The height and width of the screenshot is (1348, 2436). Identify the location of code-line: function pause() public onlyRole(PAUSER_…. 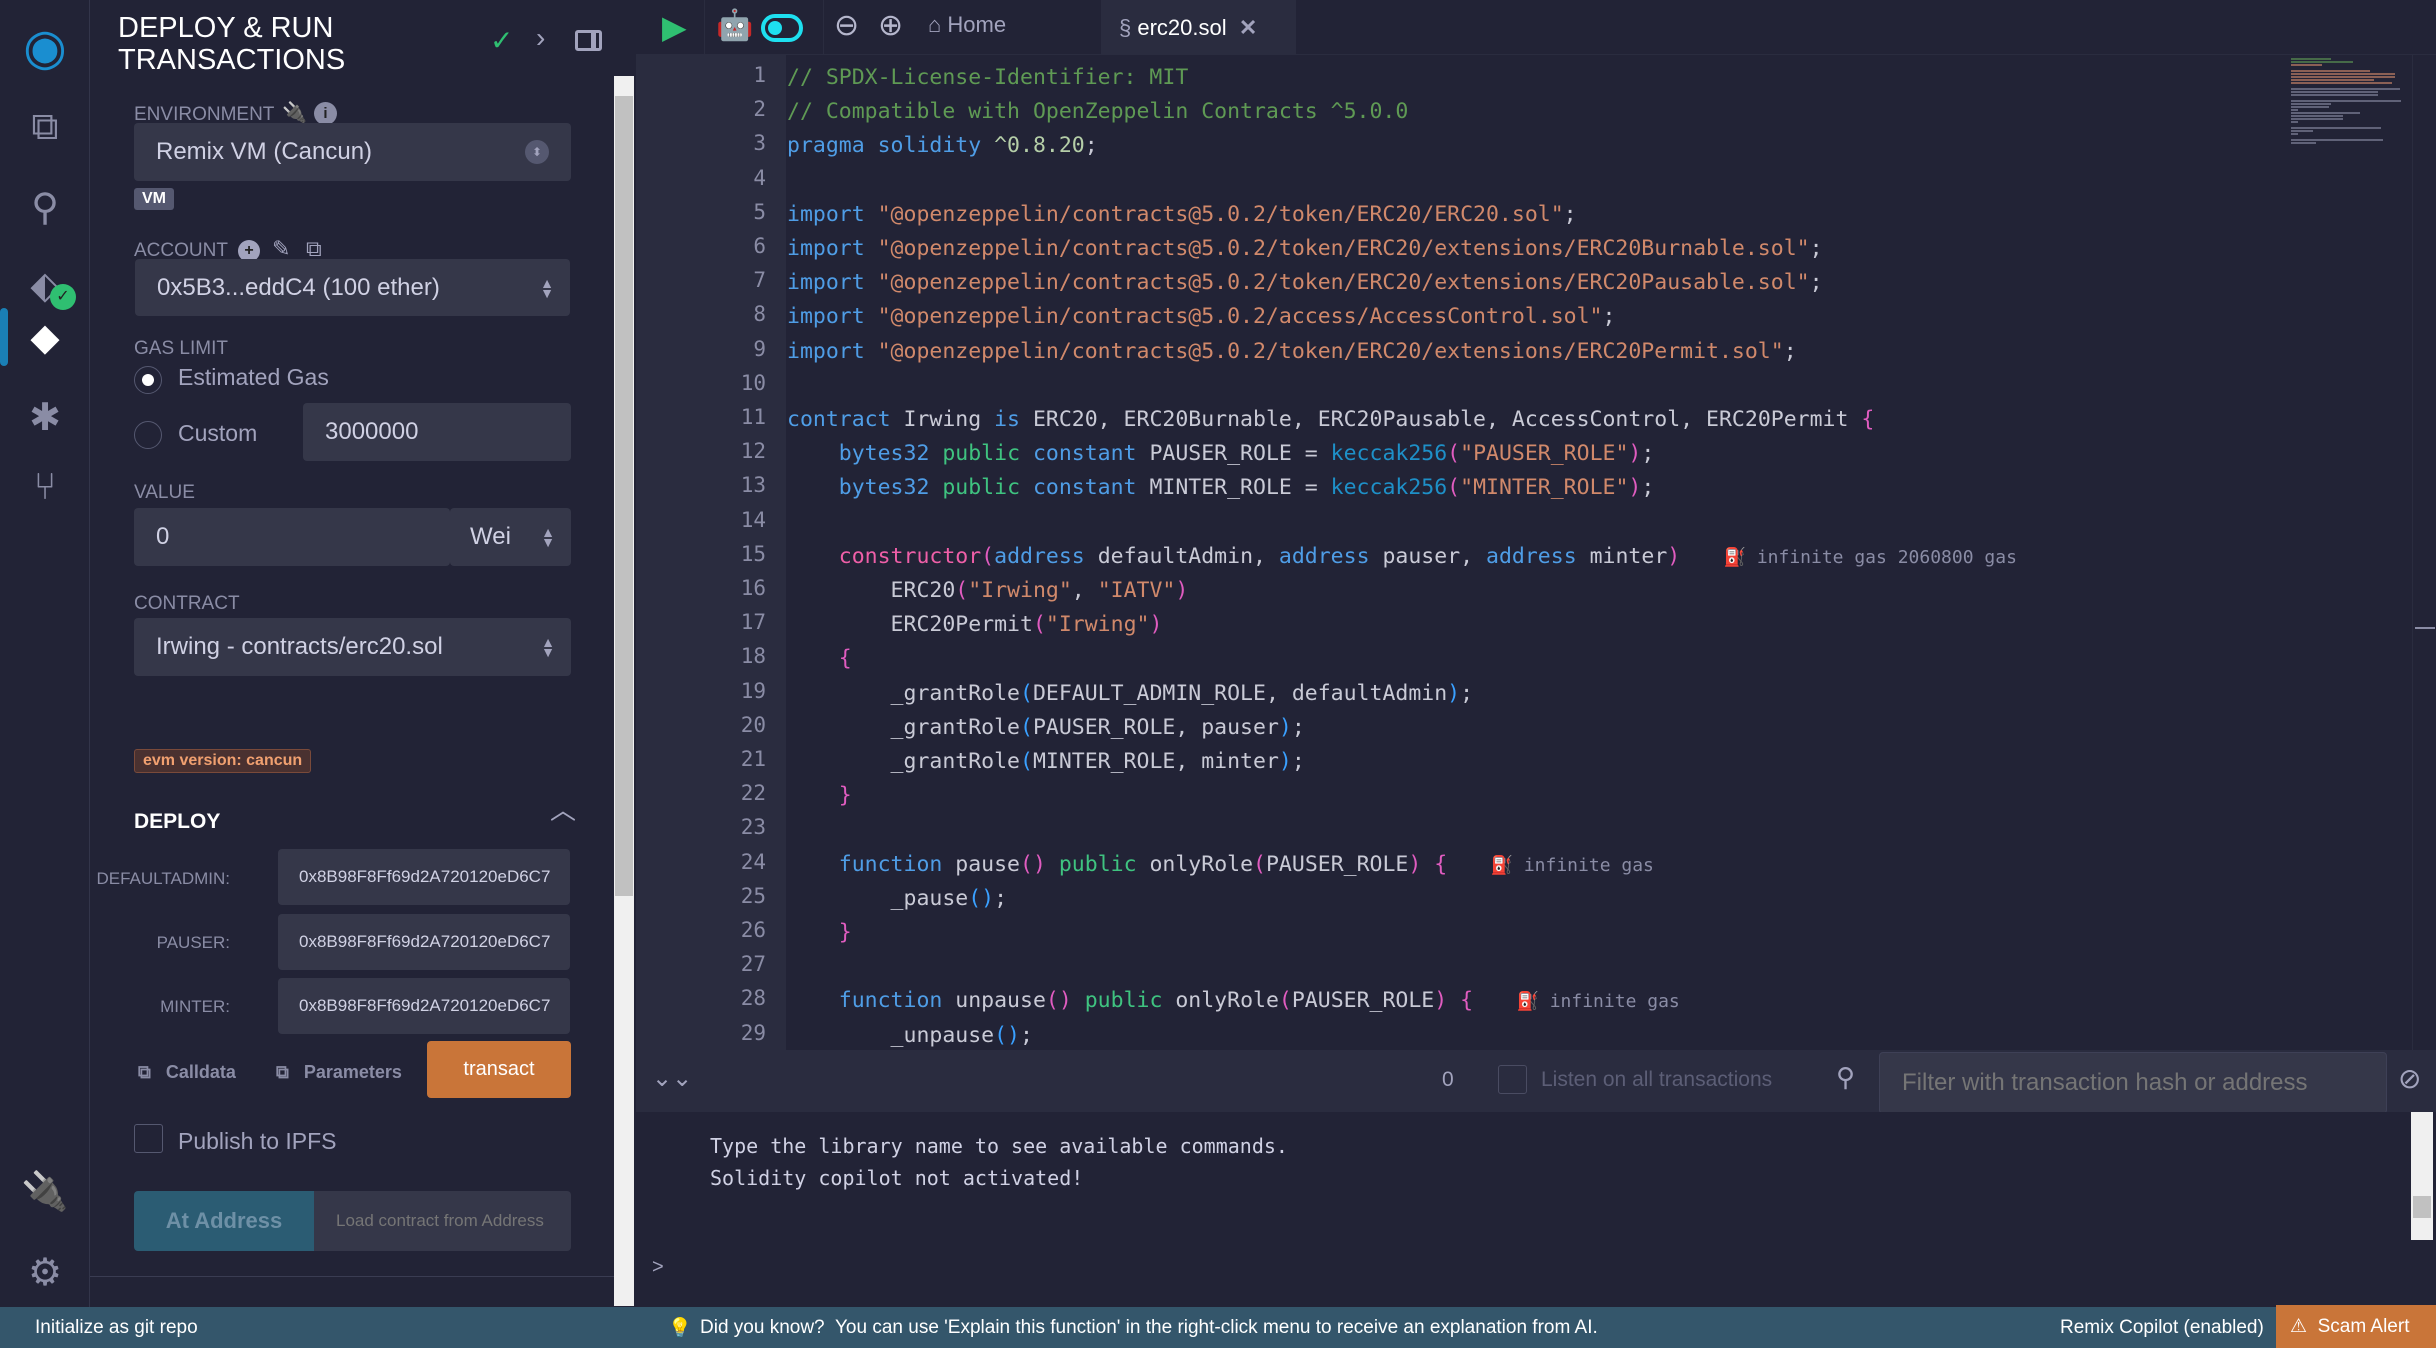
(1220, 865).